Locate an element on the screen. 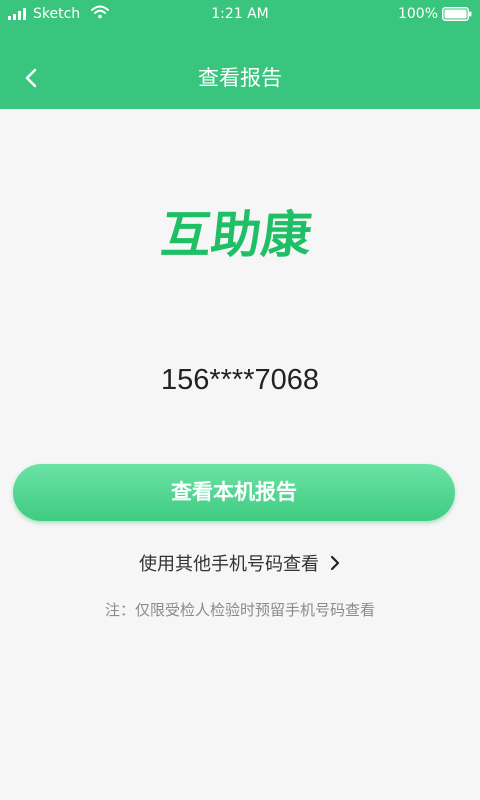 Image resolution: width=480 pixels, height=800 pixels. view-local-report-button: 查看本机报告 is located at coordinates (234, 492).